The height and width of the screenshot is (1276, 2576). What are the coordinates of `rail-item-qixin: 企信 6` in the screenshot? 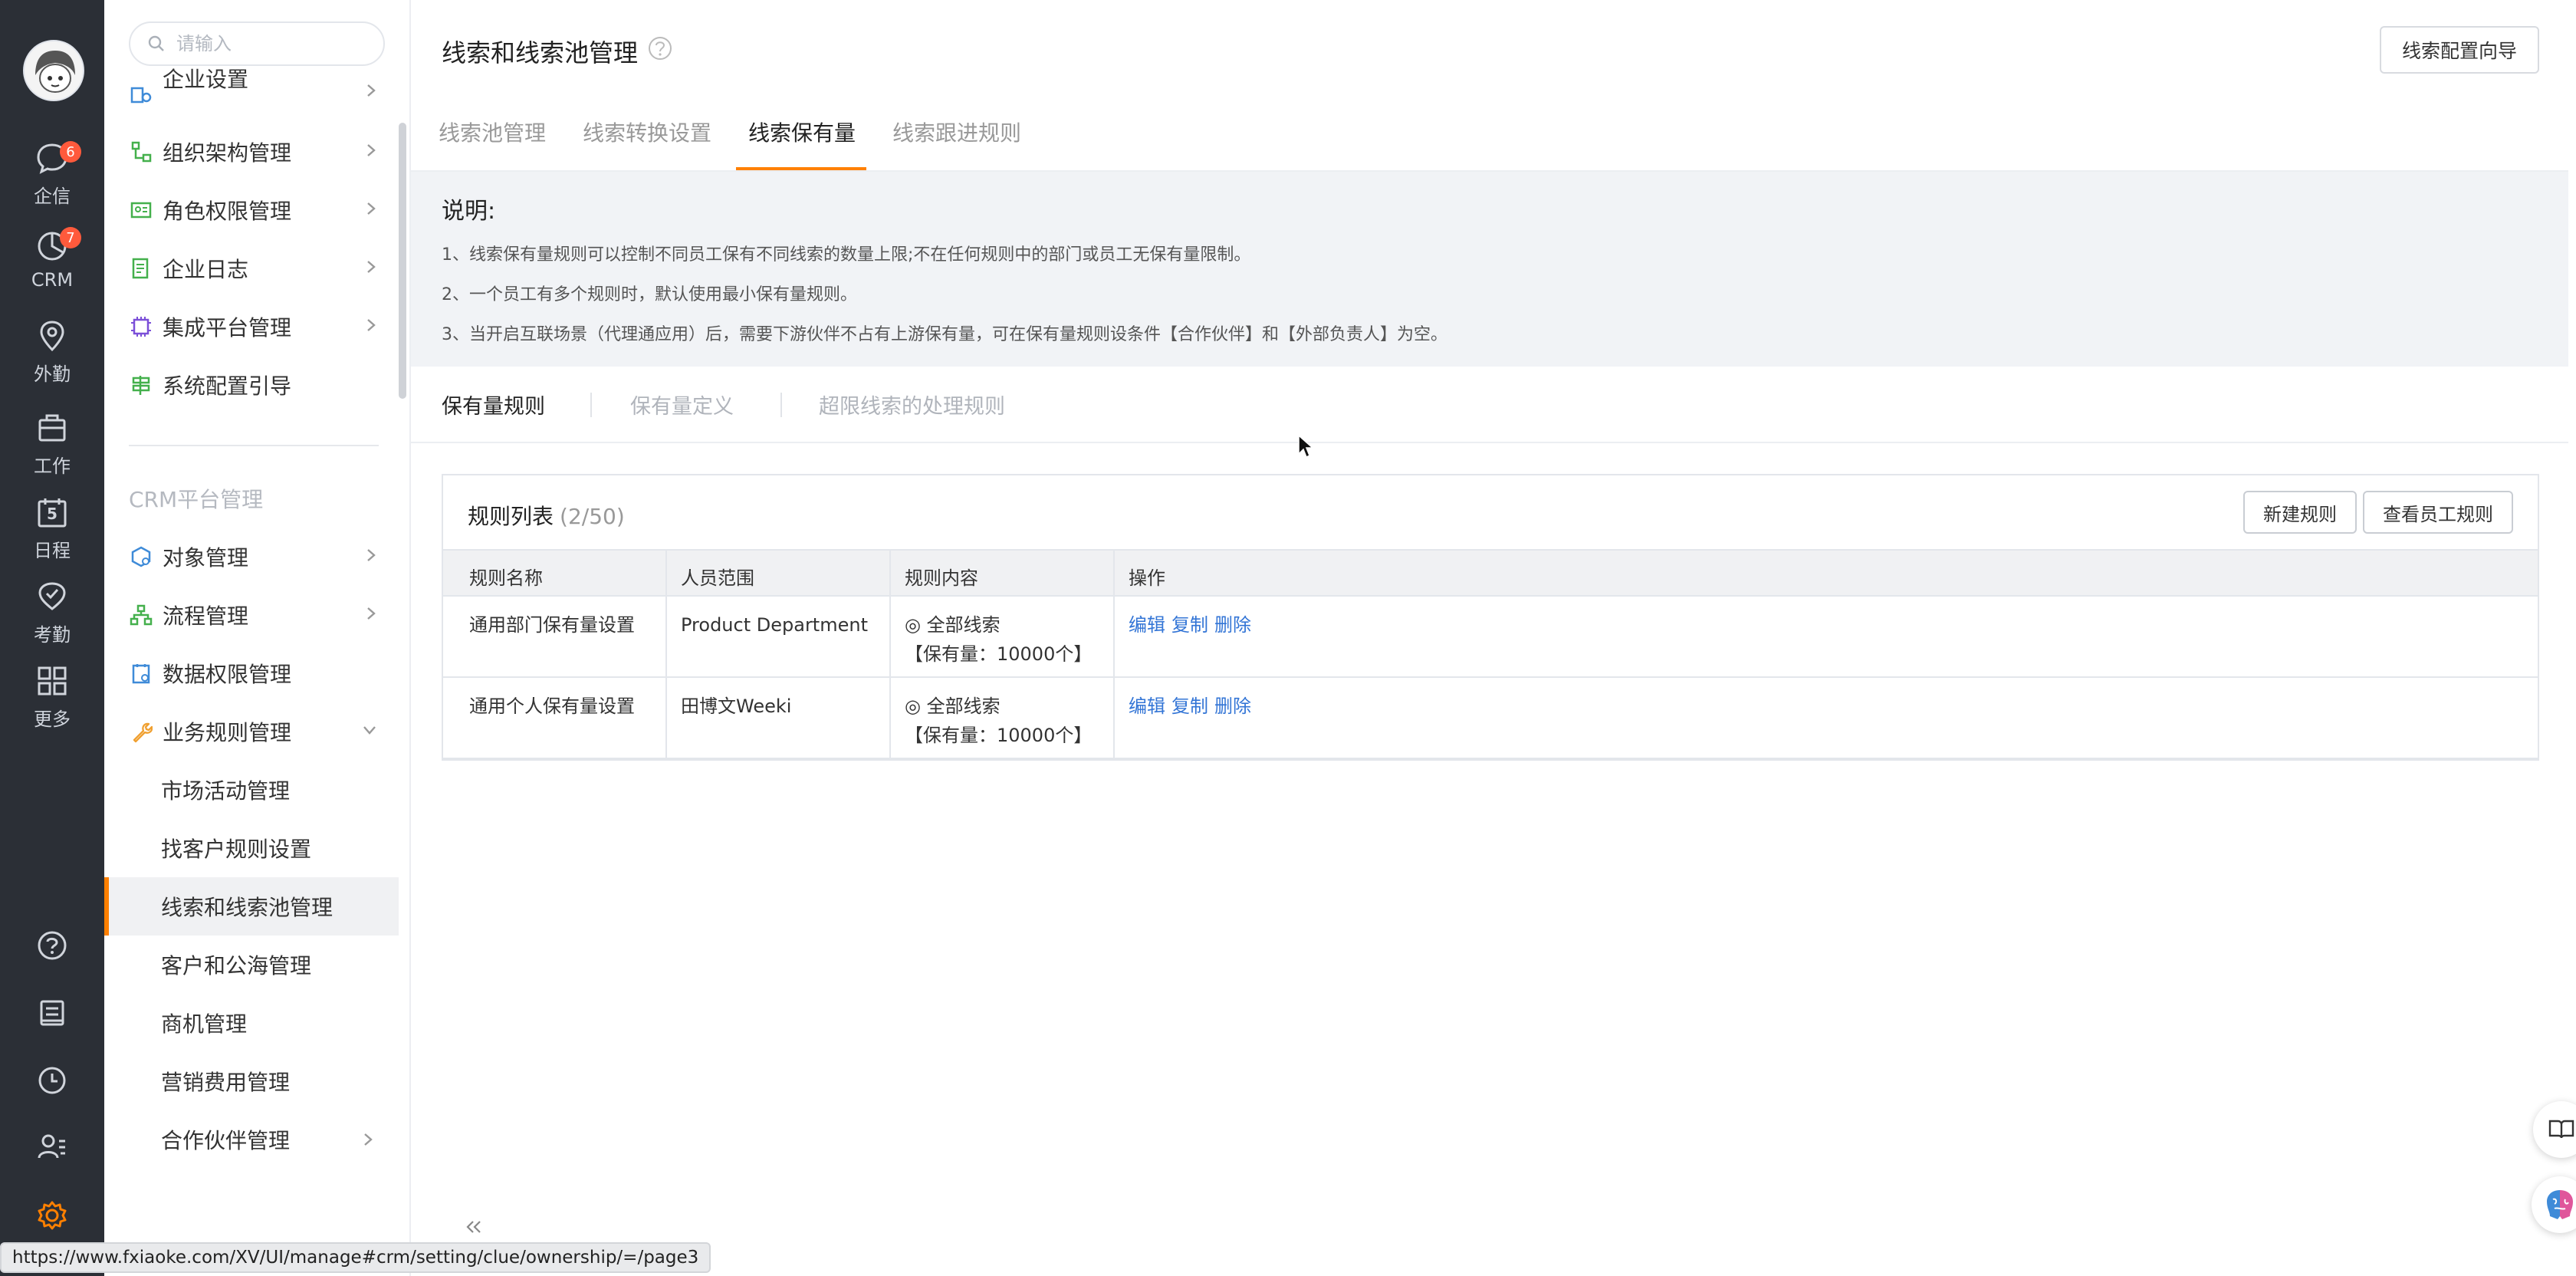 It's located at (52, 173).